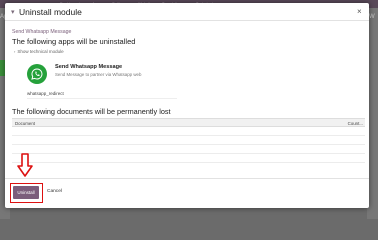  Describe the element at coordinates (50, 12) in the screenshot. I see `dialog-title: Uninstall module` at that location.